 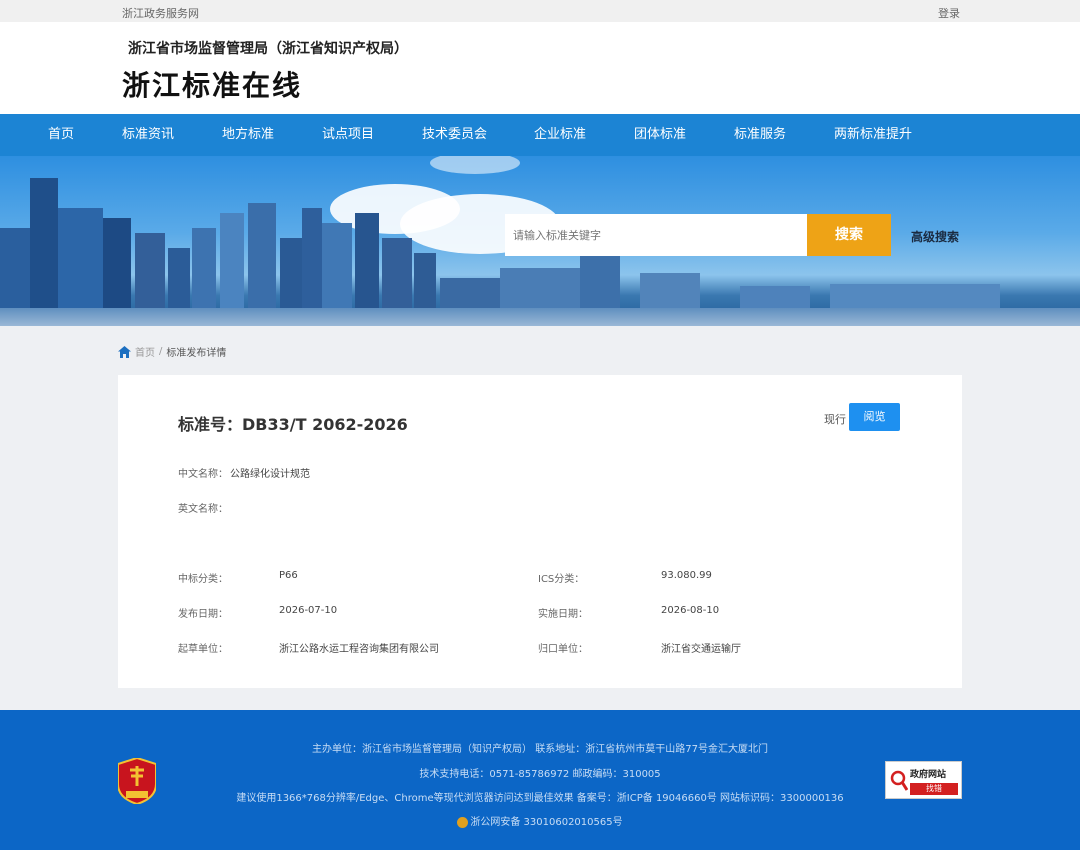 What do you see at coordinates (308, 610) in the screenshot?
I see `publish-date-value: 2026-07-10` at bounding box center [308, 610].